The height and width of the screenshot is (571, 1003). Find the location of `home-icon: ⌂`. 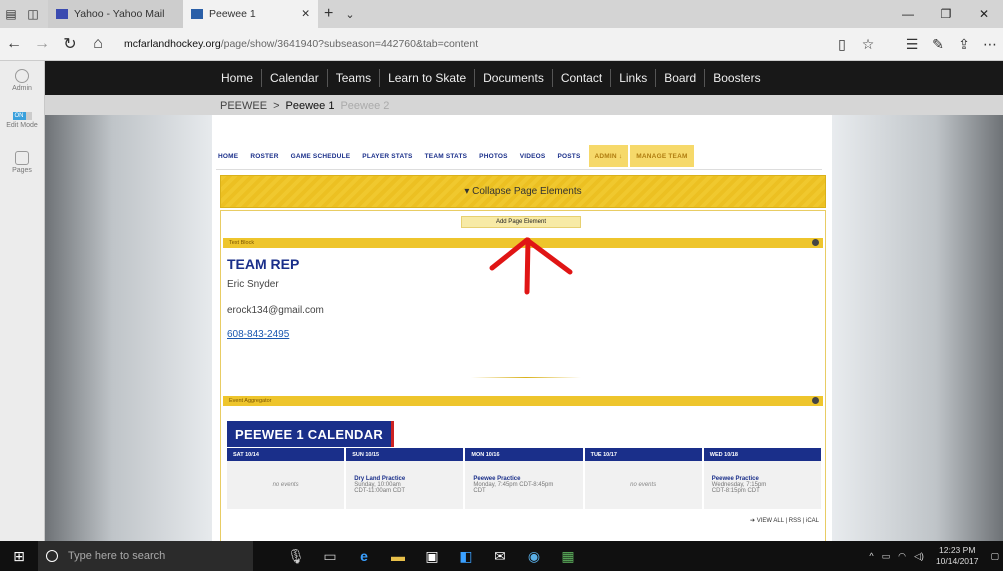

home-icon: ⌂ is located at coordinates (98, 44).